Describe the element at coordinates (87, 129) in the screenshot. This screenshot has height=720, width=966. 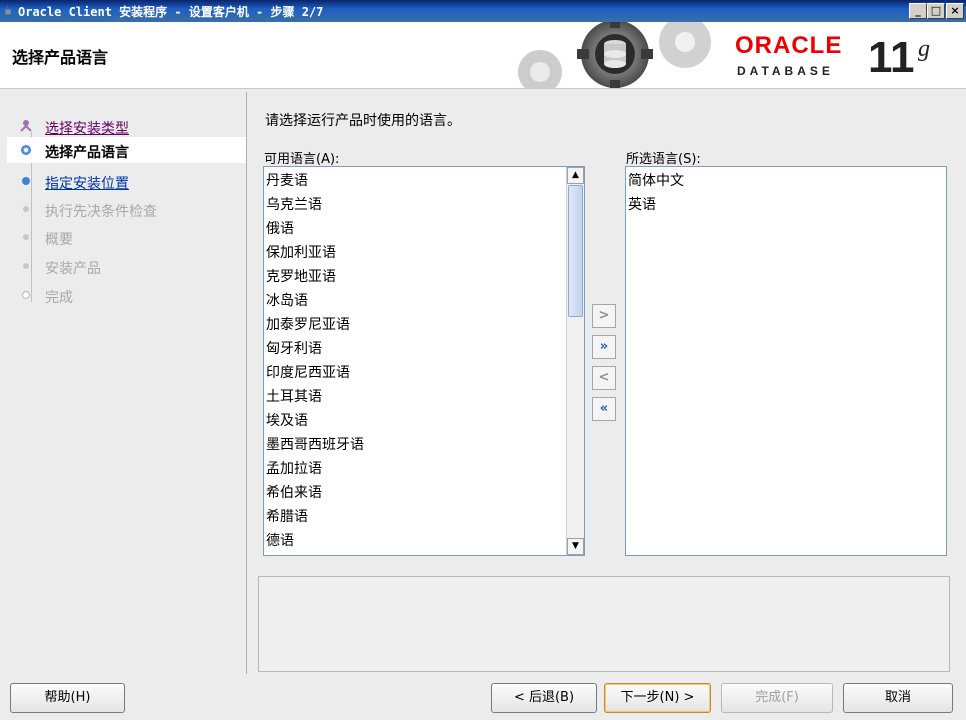
I see `step-label: 选择安装类型` at that location.